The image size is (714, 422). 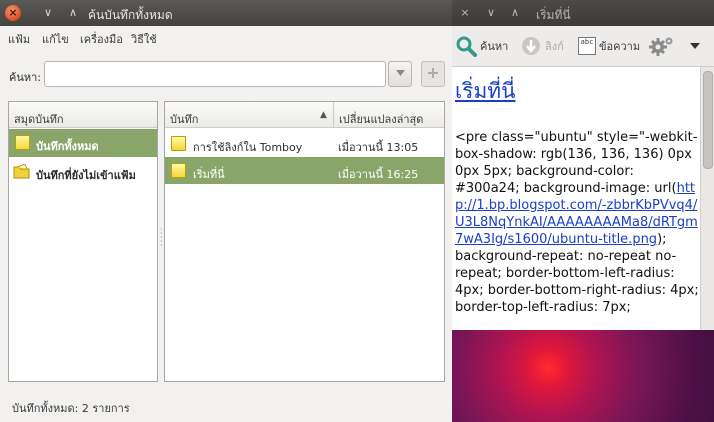 I want to click on menu-edit: แก้ไข, so click(x=55, y=39).